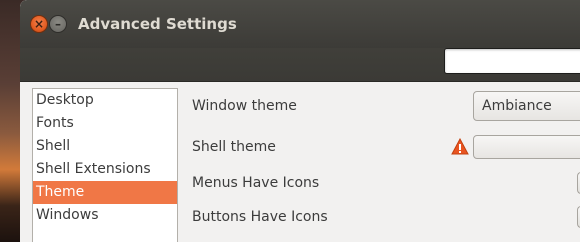 The width and height of the screenshot is (580, 242). What do you see at coordinates (526, 147) in the screenshot?
I see `shell-theme-combo` at bounding box center [526, 147].